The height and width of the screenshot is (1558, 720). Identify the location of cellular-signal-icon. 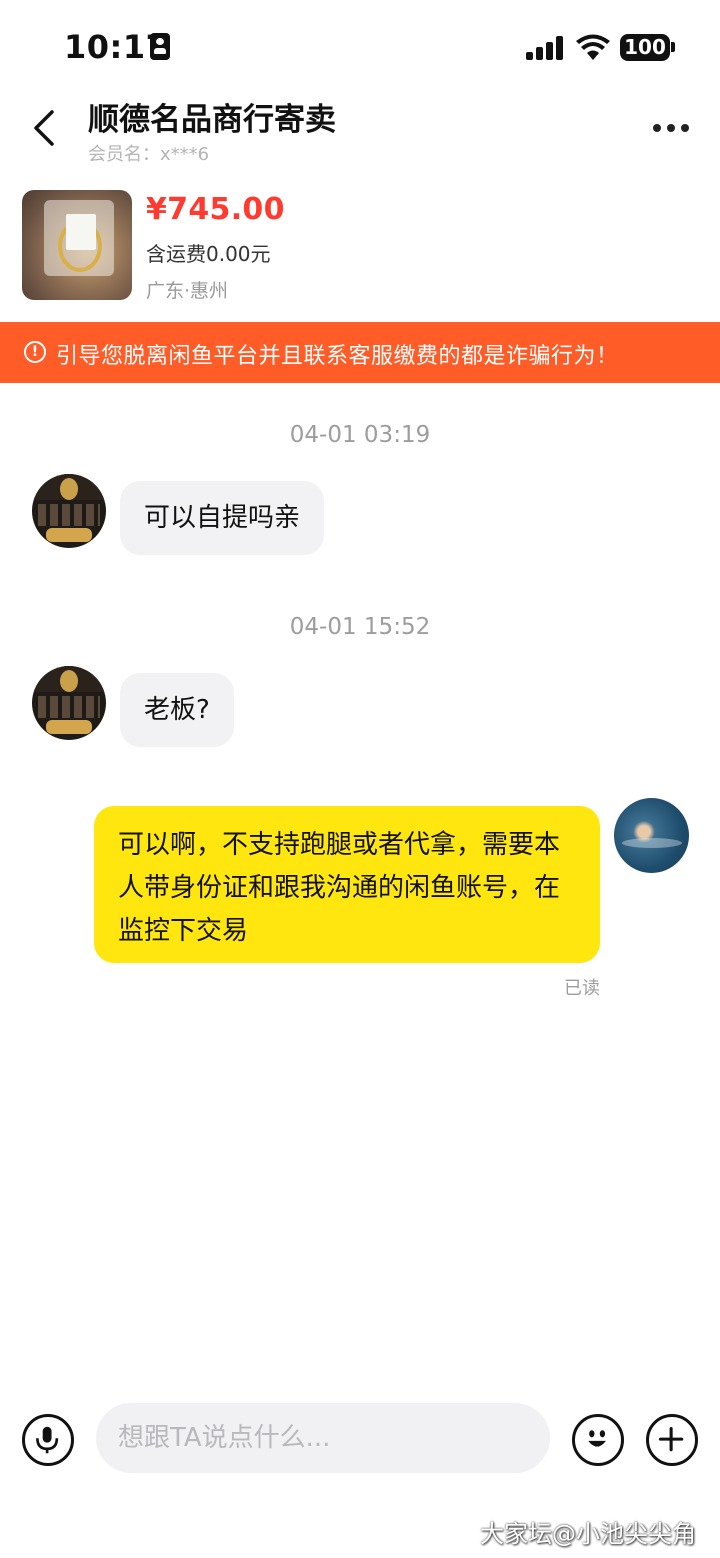
(545, 48).